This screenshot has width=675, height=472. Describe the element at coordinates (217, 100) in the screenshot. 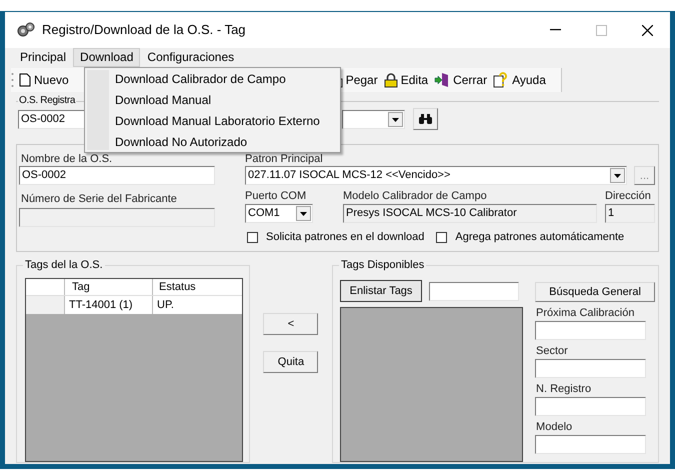

I see `menu-item: Download Manual` at that location.